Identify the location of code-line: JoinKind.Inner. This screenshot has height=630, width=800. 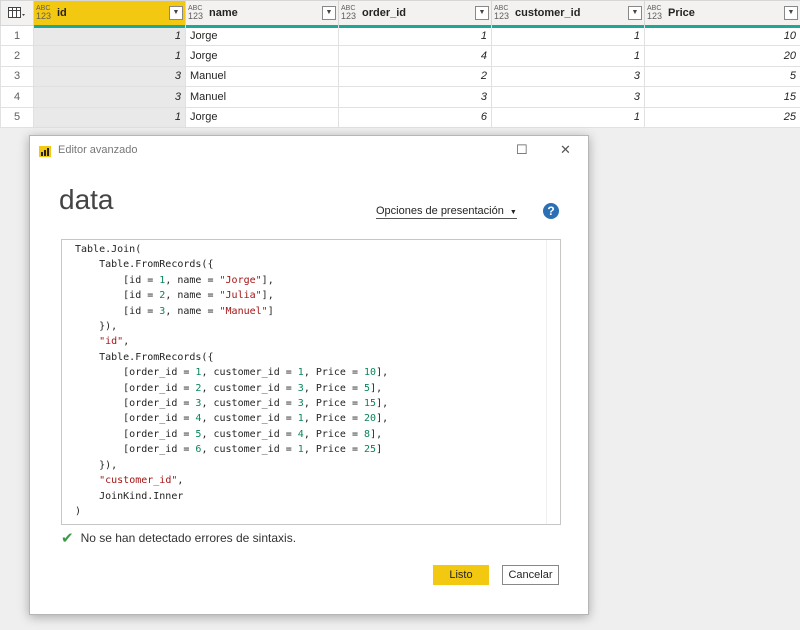
(129, 496).